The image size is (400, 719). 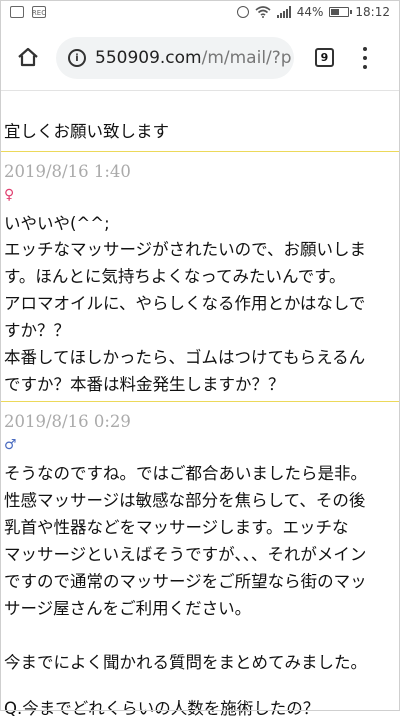 I want to click on rec-label: REC, so click(x=39, y=13).